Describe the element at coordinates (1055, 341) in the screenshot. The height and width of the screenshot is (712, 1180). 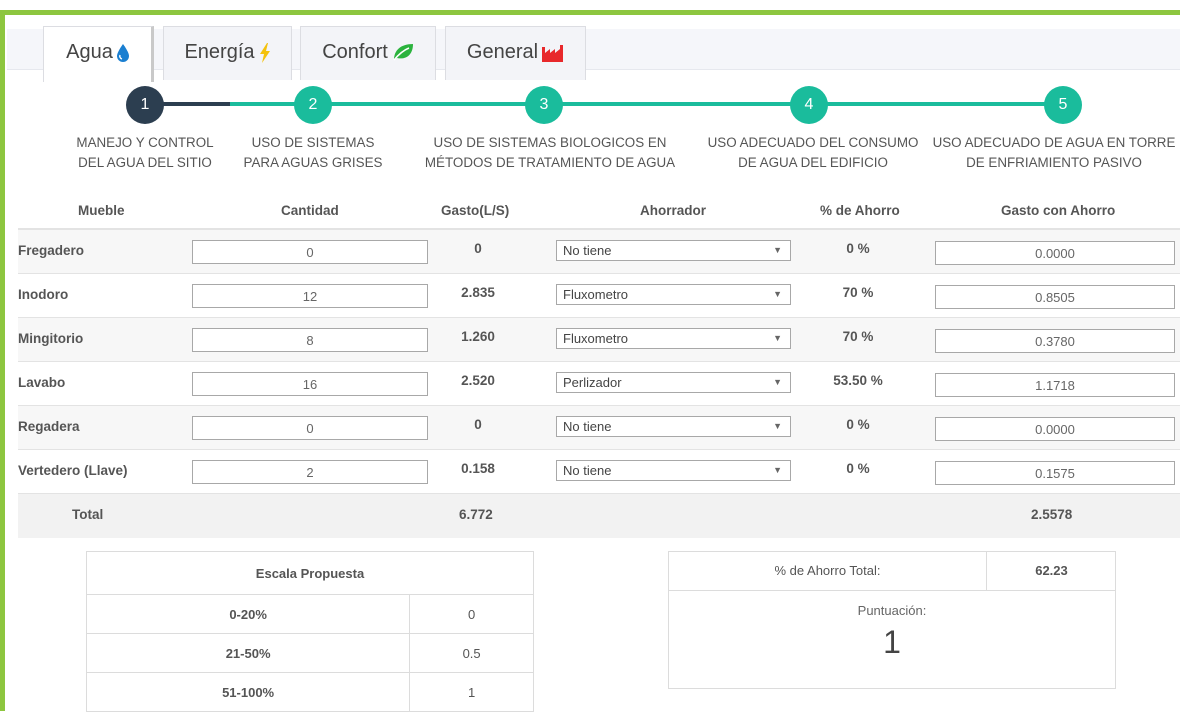
I see `gasto-ahorro-field: 0.3780` at that location.